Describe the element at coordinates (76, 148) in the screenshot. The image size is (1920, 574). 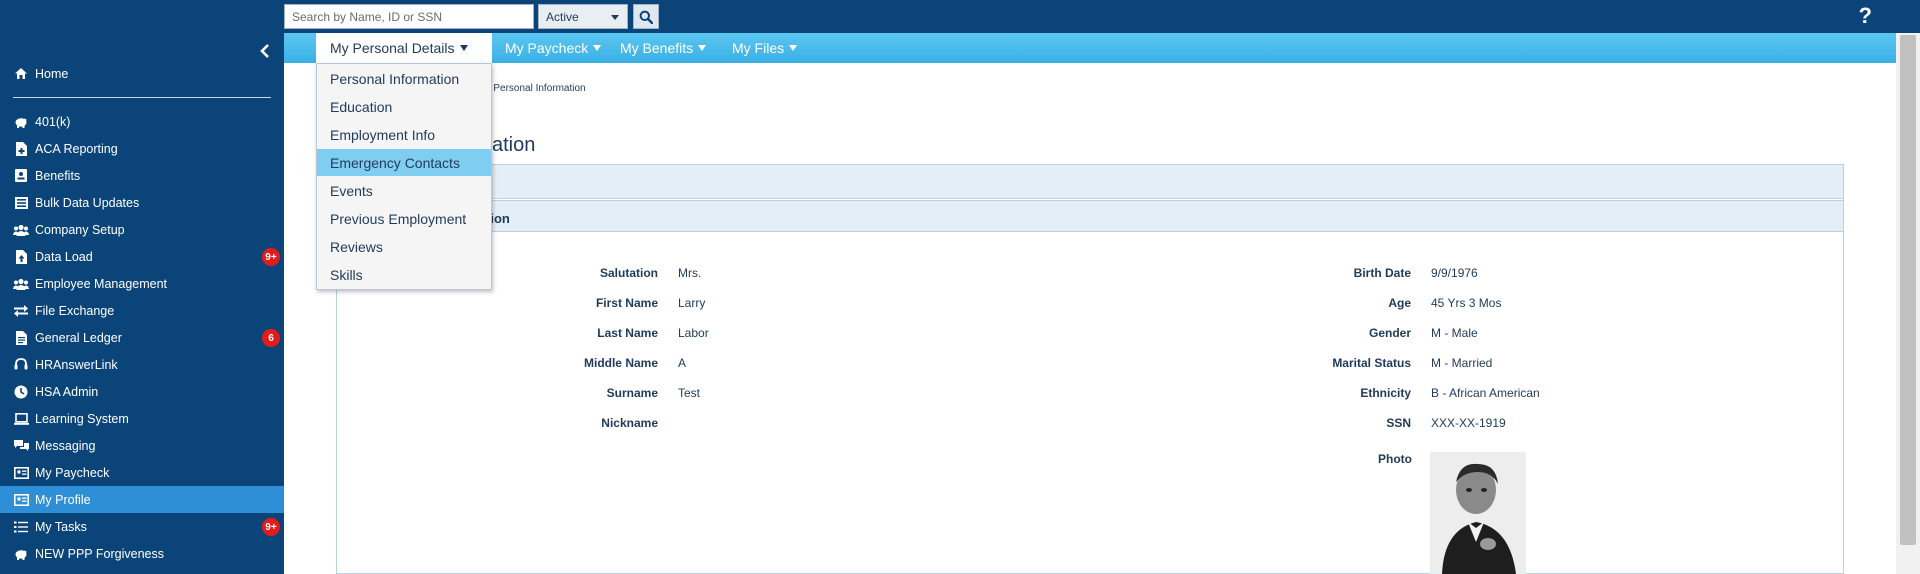
I see `sidebar-item-label: ACA Reporting` at that location.